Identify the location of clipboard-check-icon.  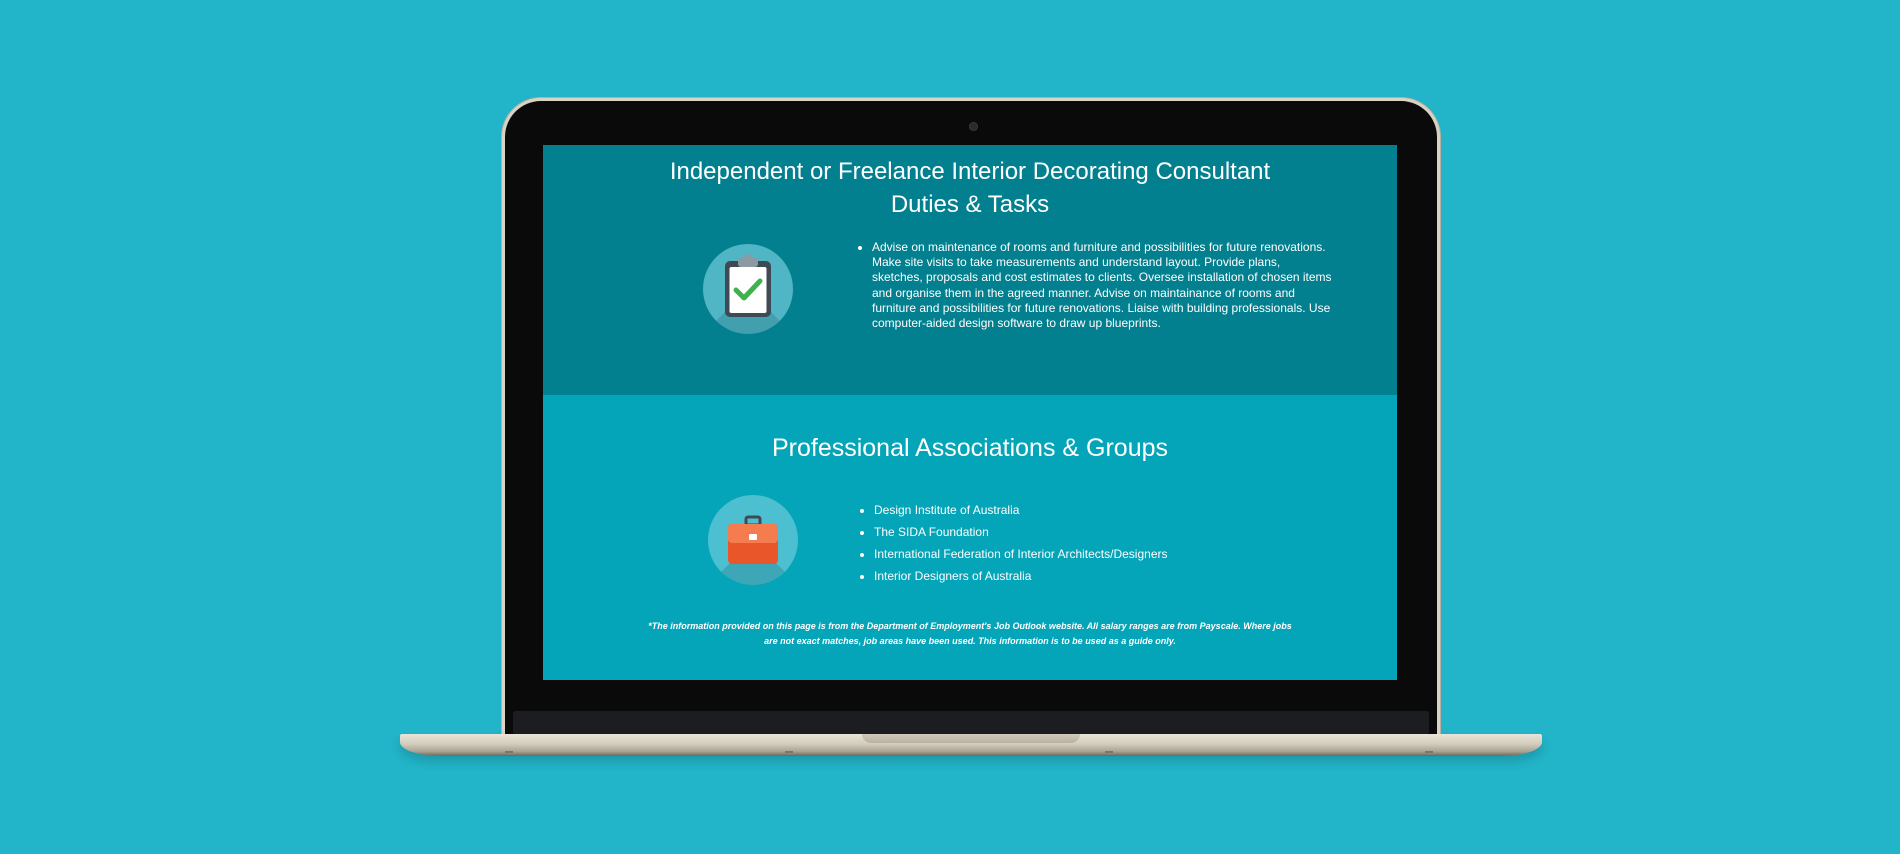
(748, 289).